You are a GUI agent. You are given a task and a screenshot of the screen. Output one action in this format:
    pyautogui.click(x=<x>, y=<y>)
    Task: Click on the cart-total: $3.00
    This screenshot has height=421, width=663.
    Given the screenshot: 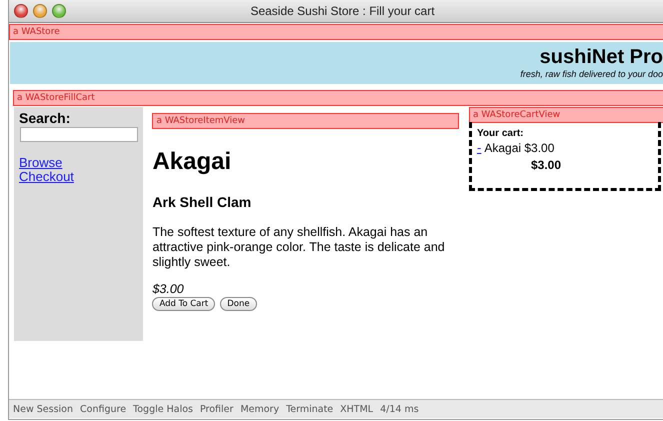 What is the action you would take?
    pyautogui.click(x=546, y=165)
    